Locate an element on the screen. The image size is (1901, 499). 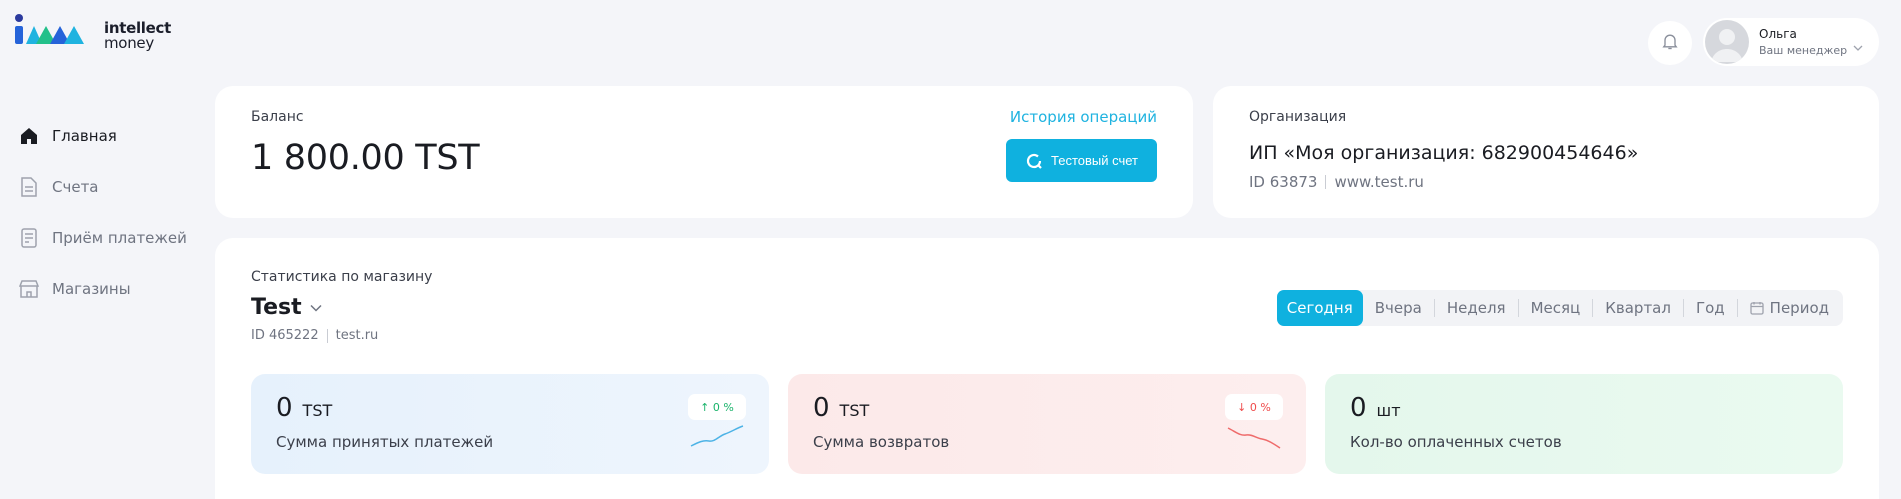
sidebar-item-label: Приём платежей is located at coordinates (119, 237).